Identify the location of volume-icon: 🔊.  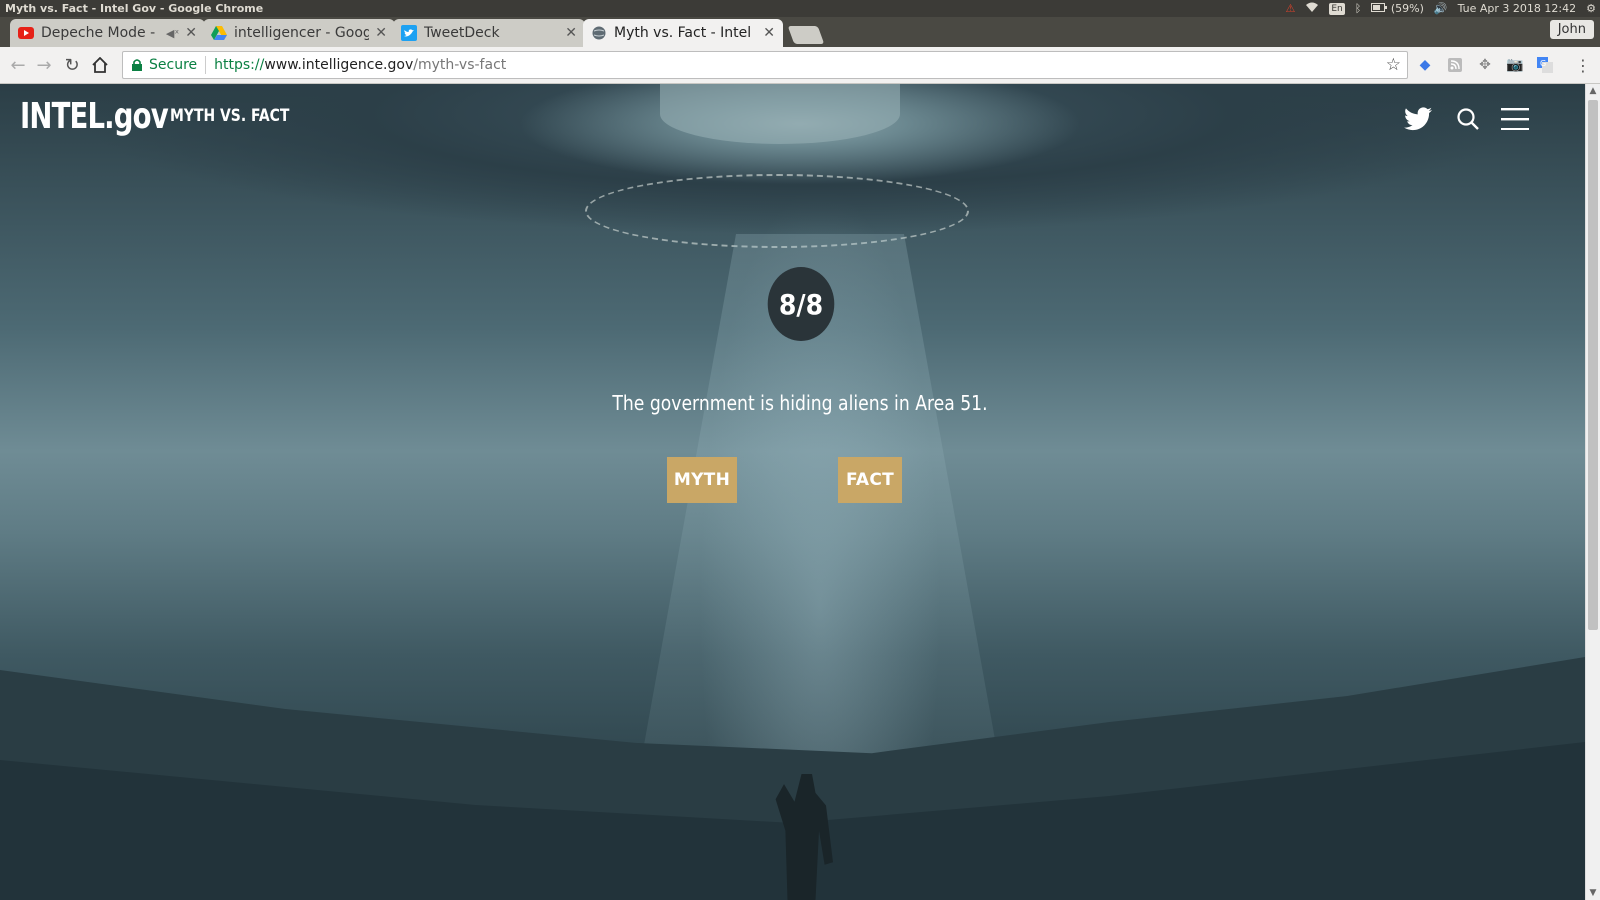
(1441, 9).